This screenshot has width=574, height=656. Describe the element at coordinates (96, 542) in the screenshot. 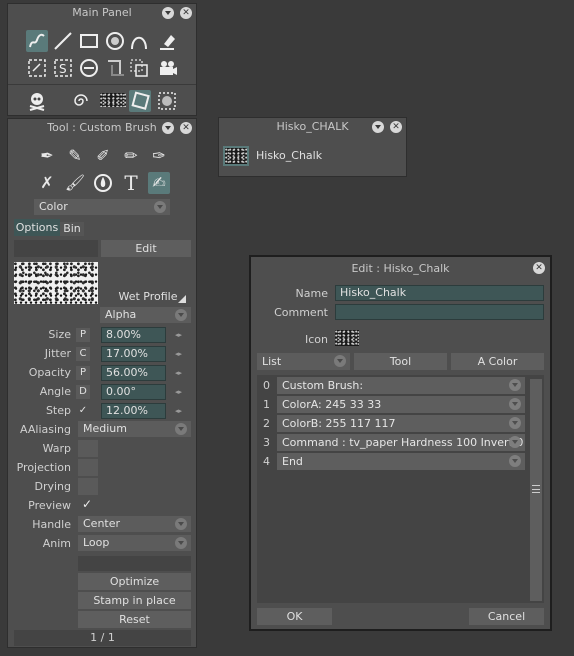

I see `anim-value: Loop` at that location.